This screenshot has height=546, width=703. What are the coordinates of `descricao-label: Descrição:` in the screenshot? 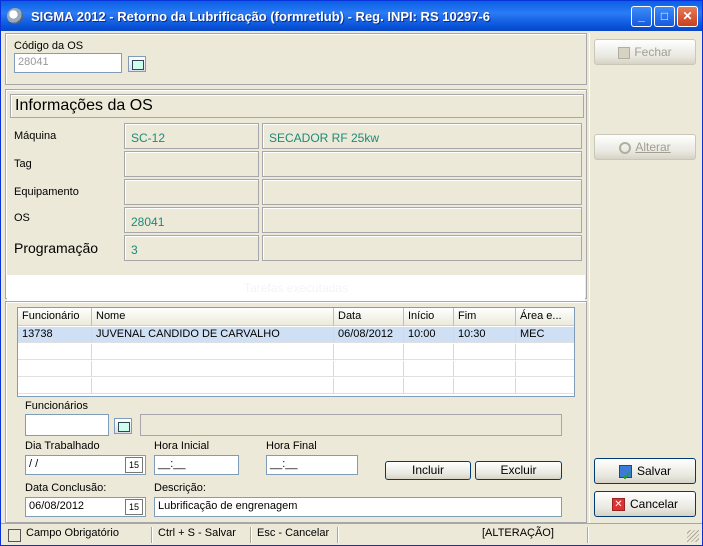 It's located at (180, 488).